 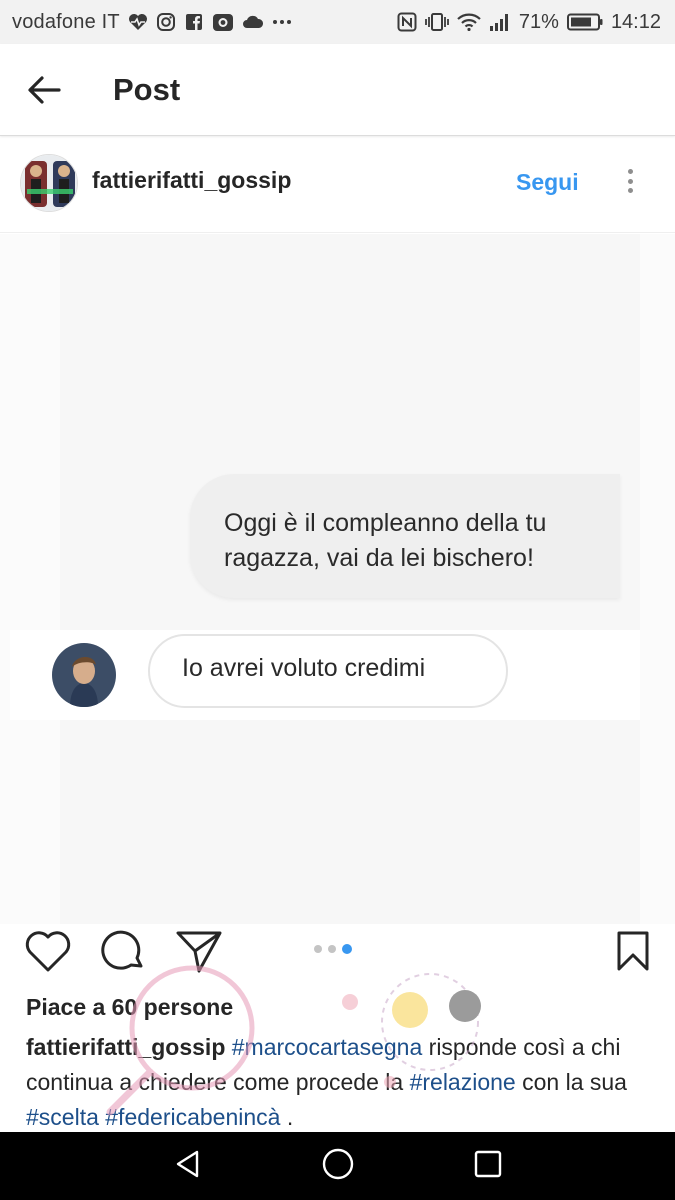 I want to click on app-bar: Post, so click(x=337, y=90).